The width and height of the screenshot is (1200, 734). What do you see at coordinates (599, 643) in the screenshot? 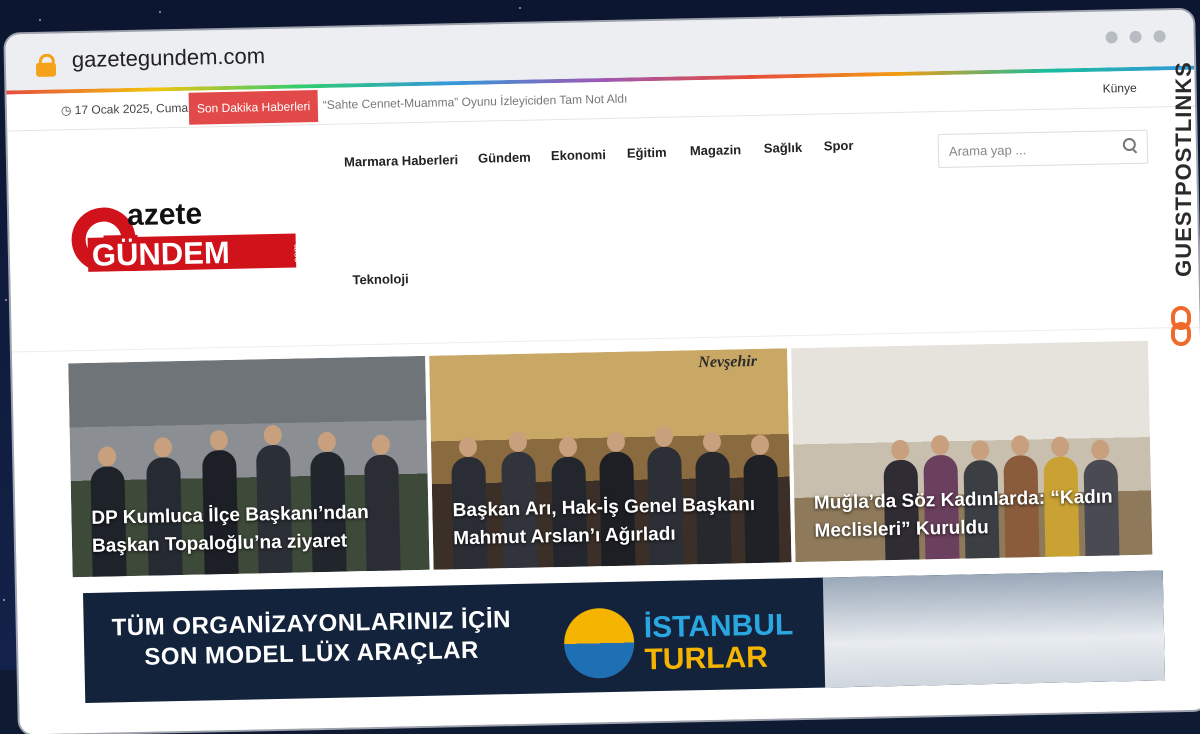
I see `banner-logo-icon` at bounding box center [599, 643].